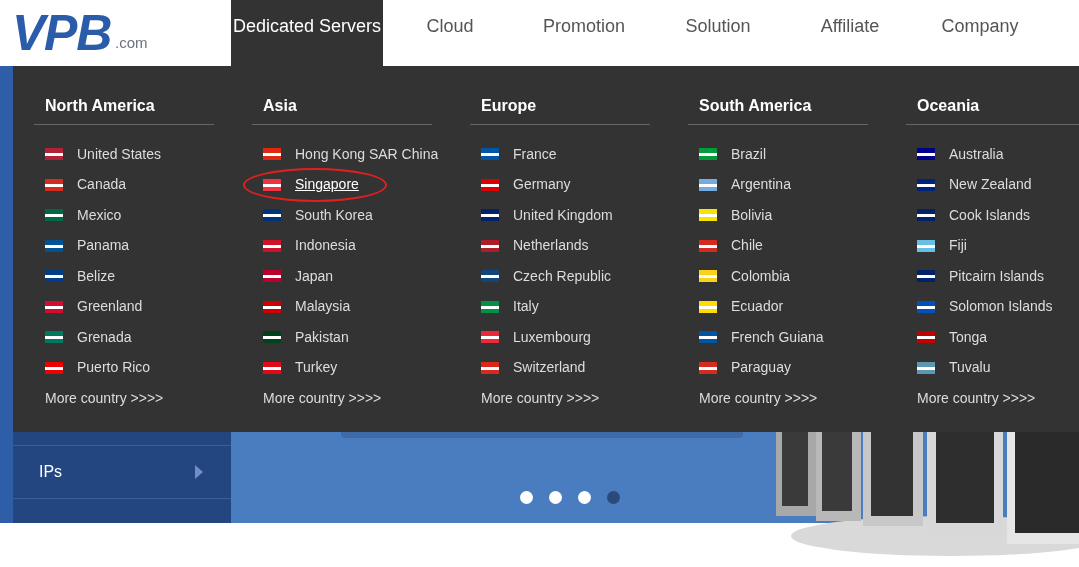 This screenshot has height=567, width=1079. Describe the element at coordinates (526, 307) in the screenshot. I see `country-link: Italy` at that location.